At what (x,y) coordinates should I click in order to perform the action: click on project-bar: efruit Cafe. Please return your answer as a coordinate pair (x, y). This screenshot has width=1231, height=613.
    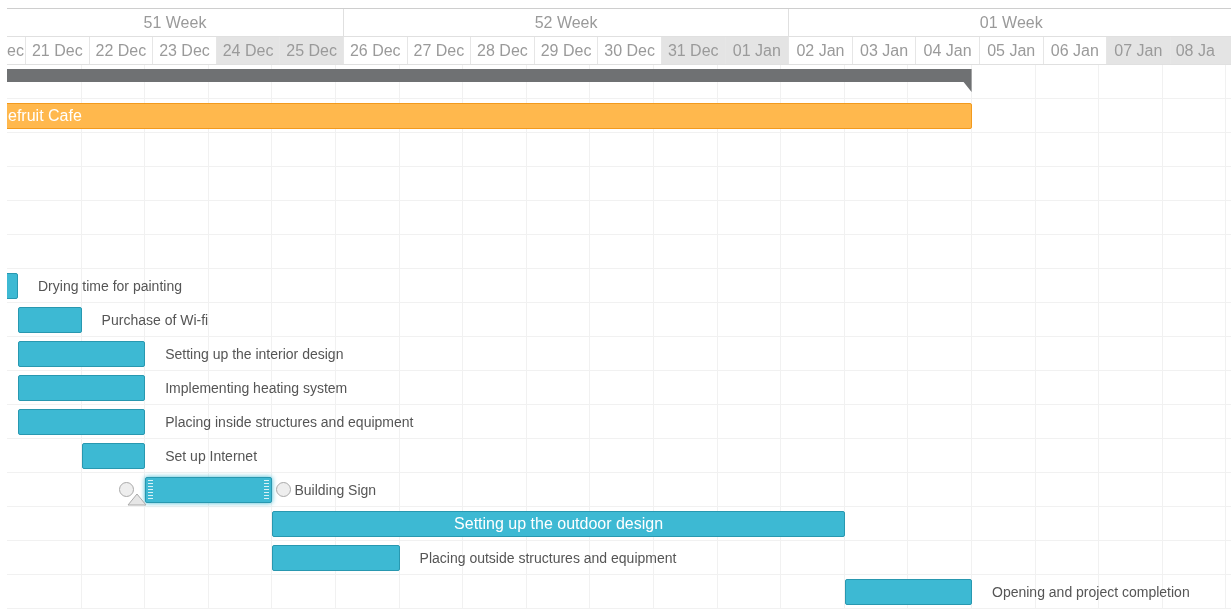
    Looking at the image, I should click on (489, 116).